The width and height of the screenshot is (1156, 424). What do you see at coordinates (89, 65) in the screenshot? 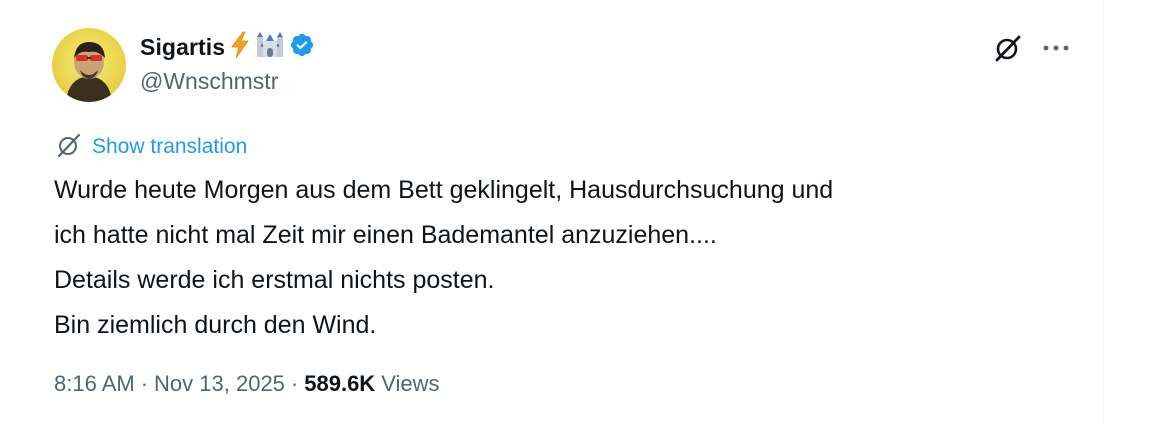
I see `avatar` at bounding box center [89, 65].